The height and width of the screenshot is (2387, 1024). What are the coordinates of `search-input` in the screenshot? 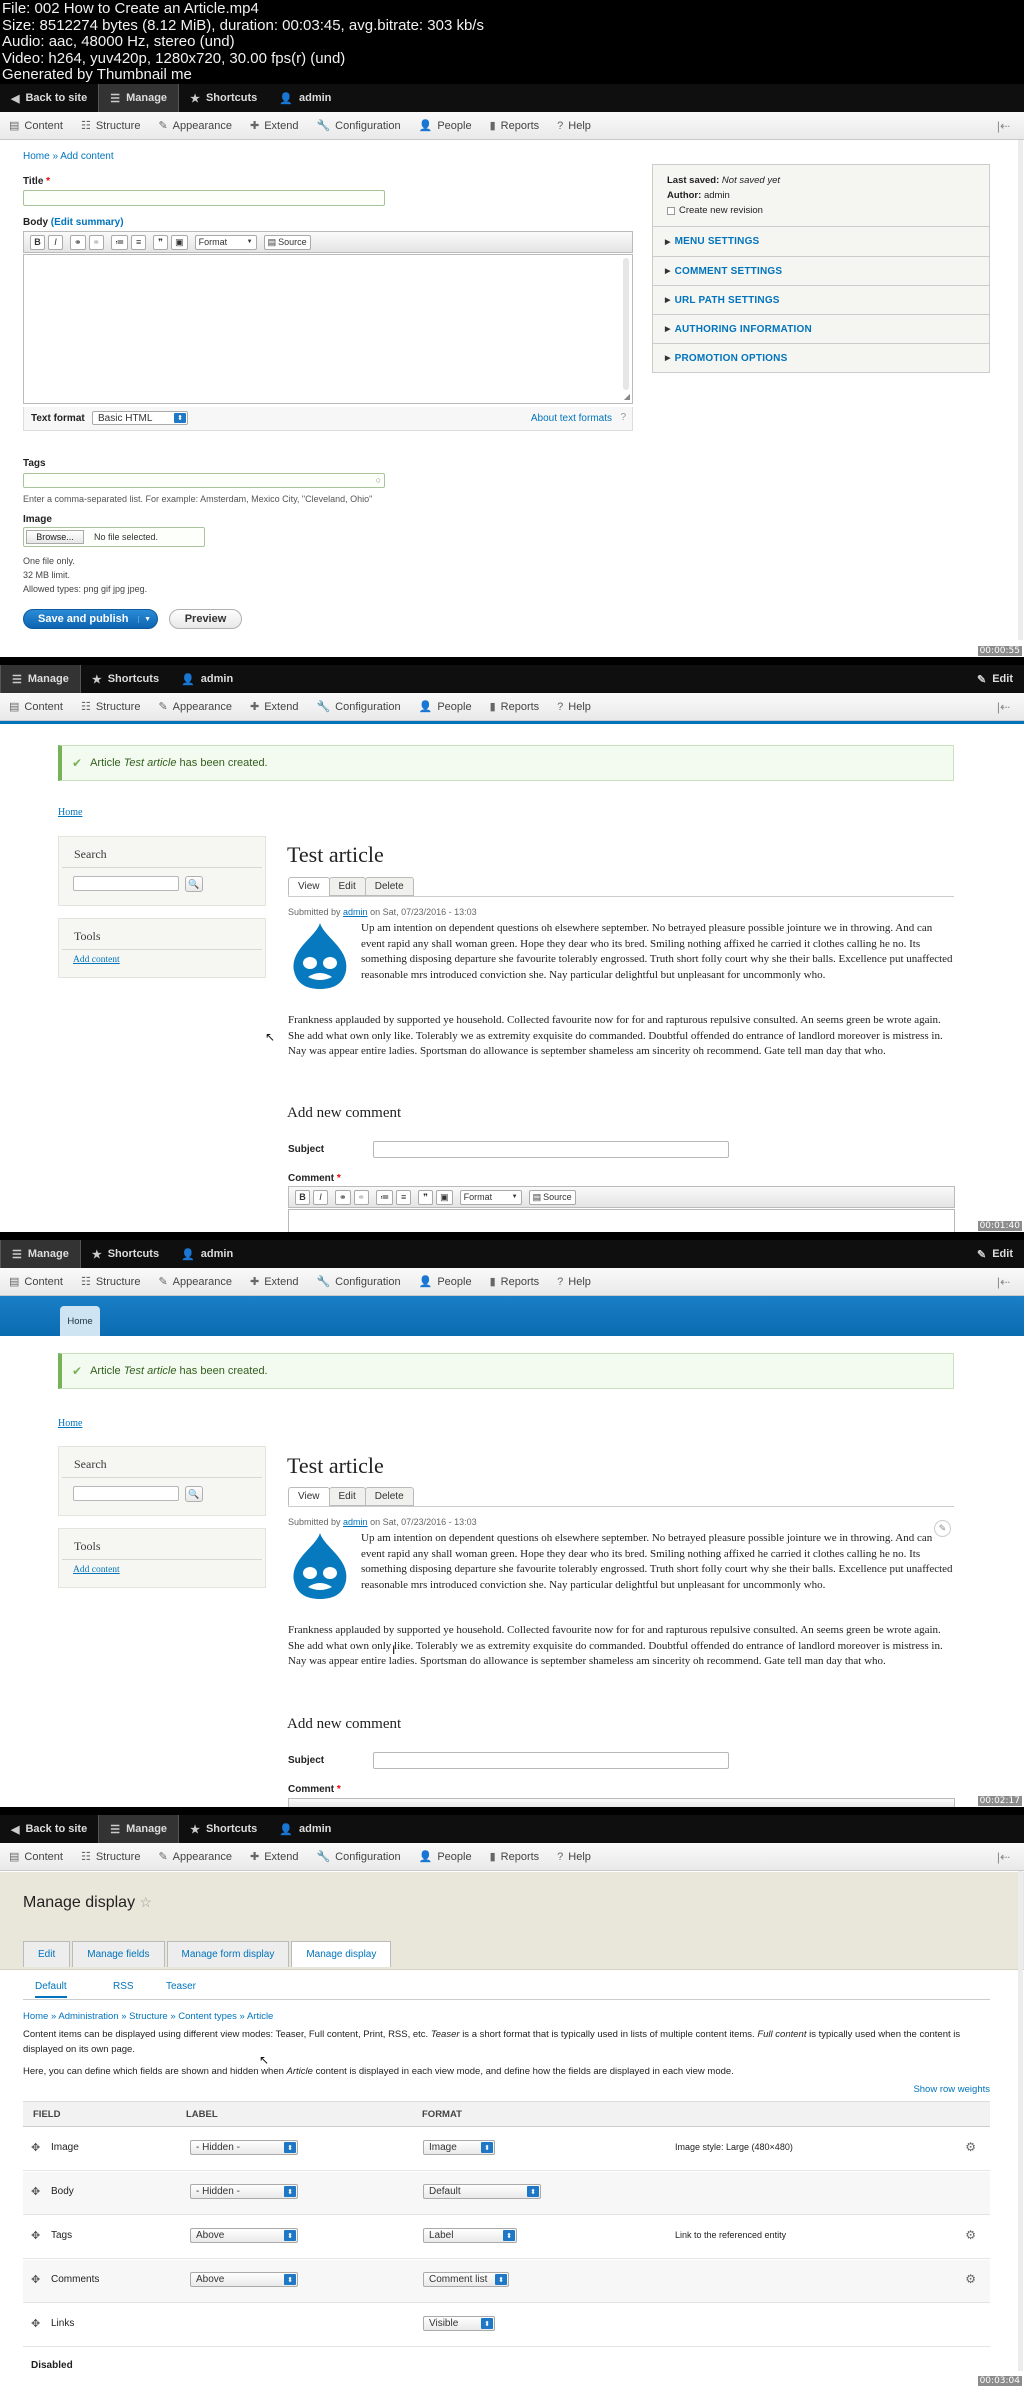 It's located at (126, 883).